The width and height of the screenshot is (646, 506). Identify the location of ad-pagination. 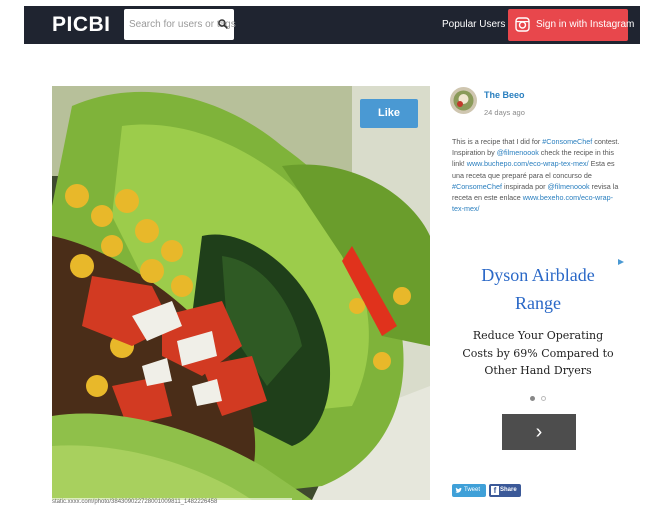
(541, 399).